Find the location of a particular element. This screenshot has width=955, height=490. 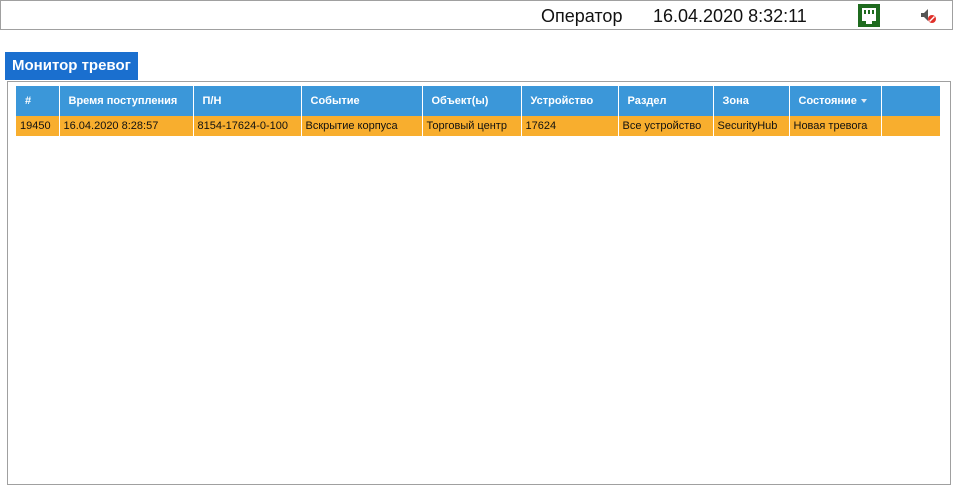

column-header-state-label: Состояние is located at coordinates (827, 101).